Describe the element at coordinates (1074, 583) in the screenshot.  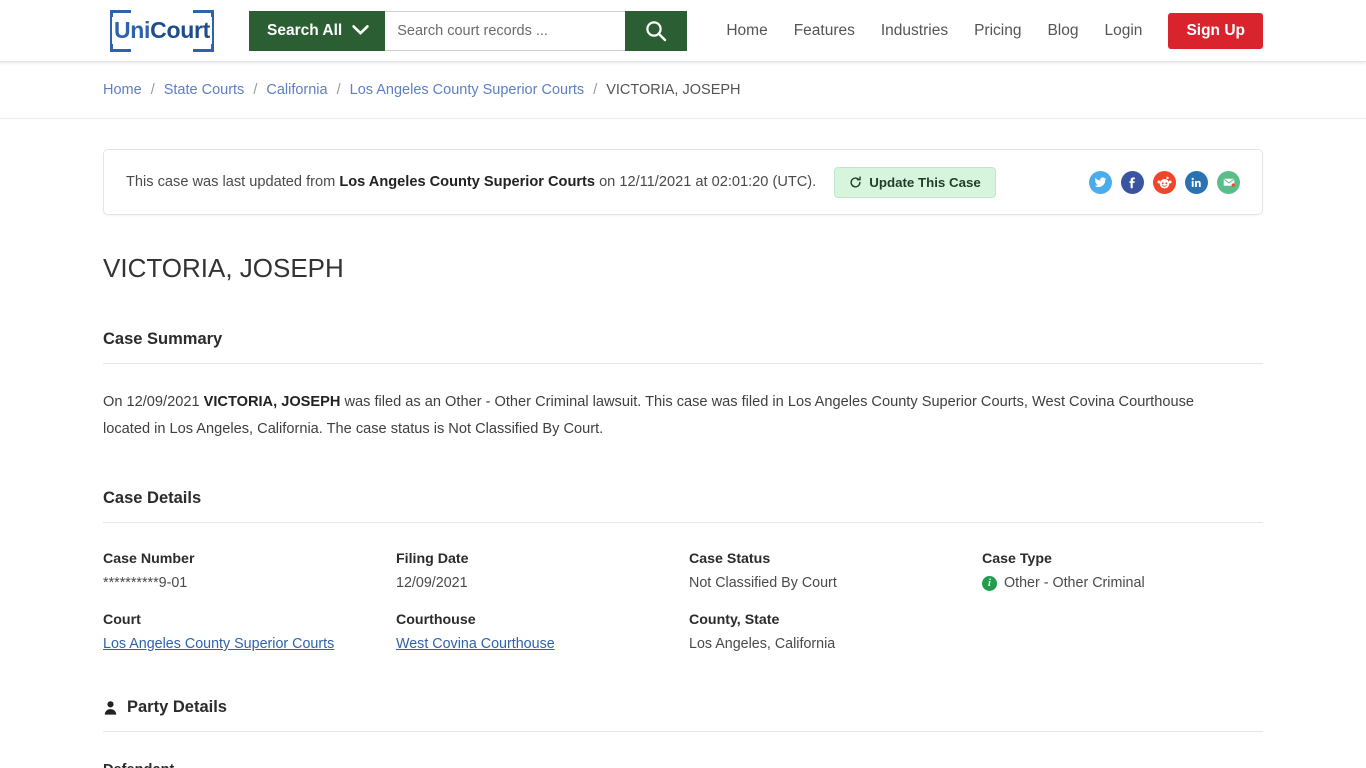
I see `detail-value-case-type: Other - Other Criminal` at that location.